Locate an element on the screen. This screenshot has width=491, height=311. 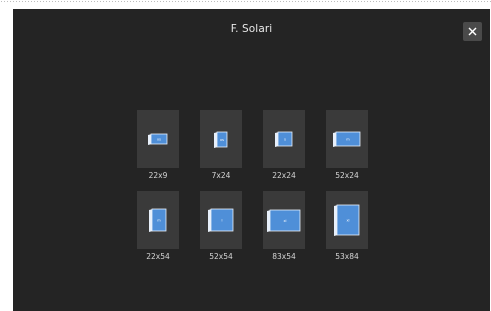
format-label: 52x54 is located at coordinates (221, 256).